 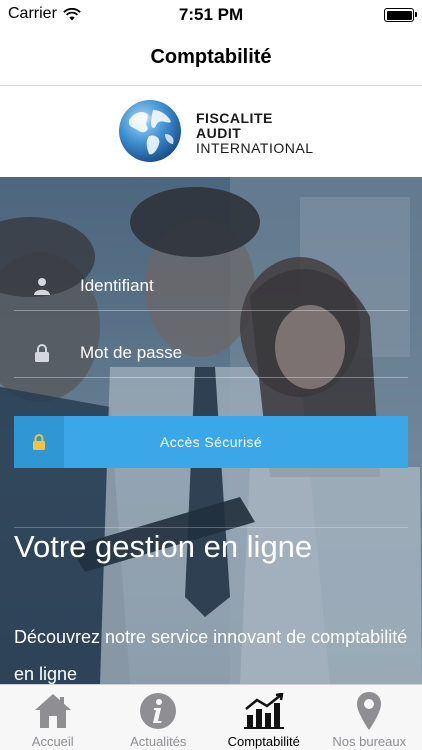 I want to click on tab-comptabilite: Comptabilité, so click(x=264, y=717).